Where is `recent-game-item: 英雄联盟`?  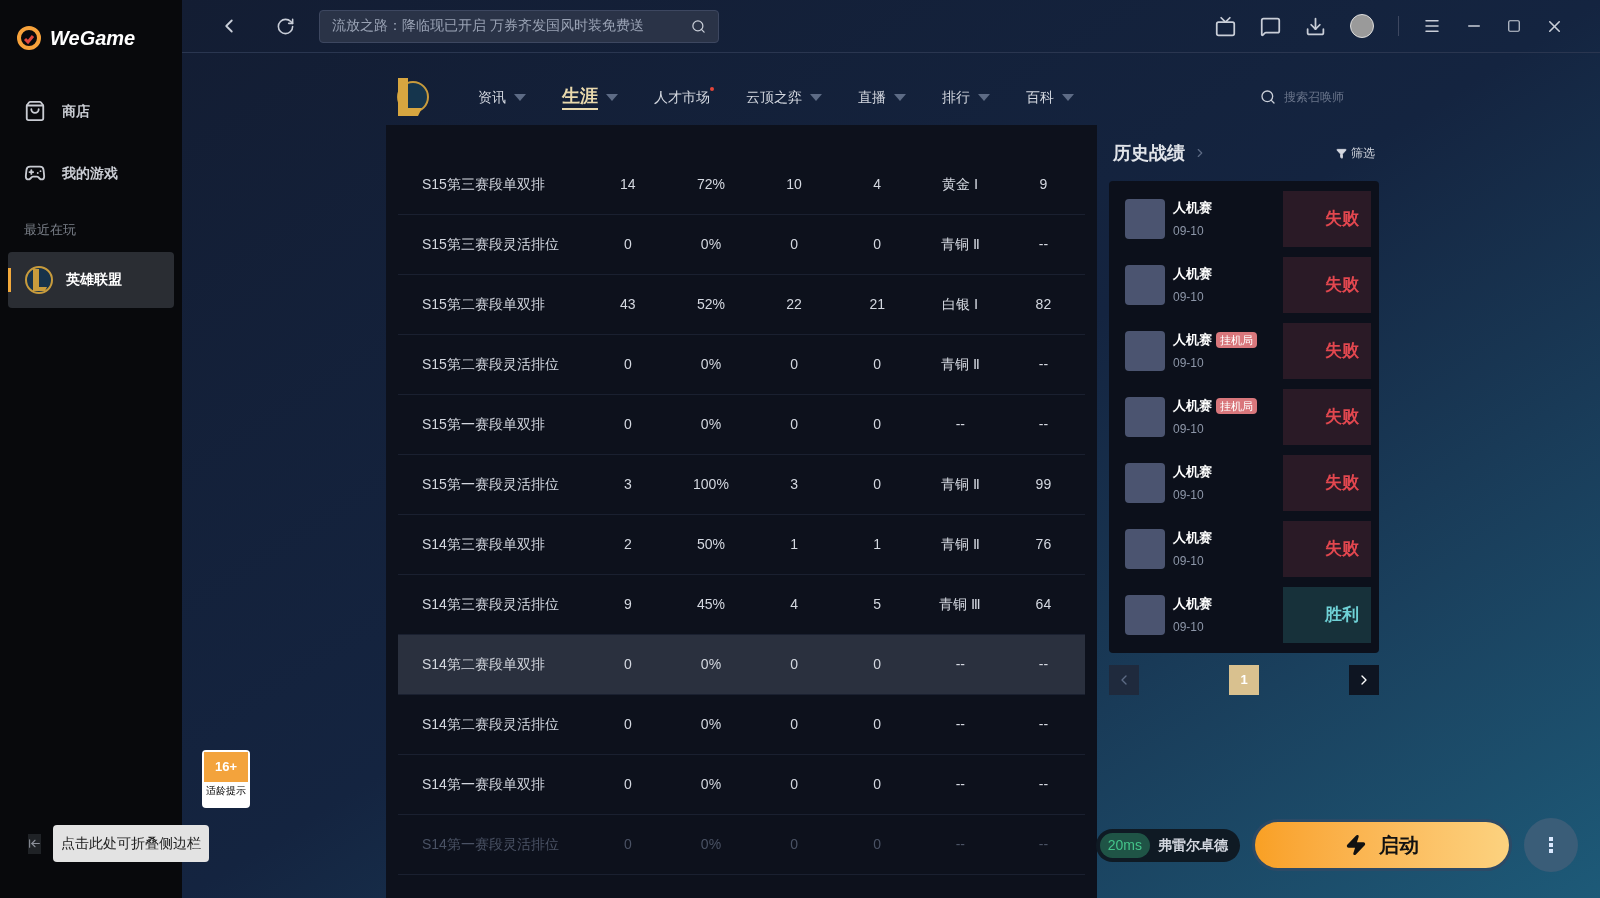 recent-game-item: 英雄联盟 is located at coordinates (91, 279).